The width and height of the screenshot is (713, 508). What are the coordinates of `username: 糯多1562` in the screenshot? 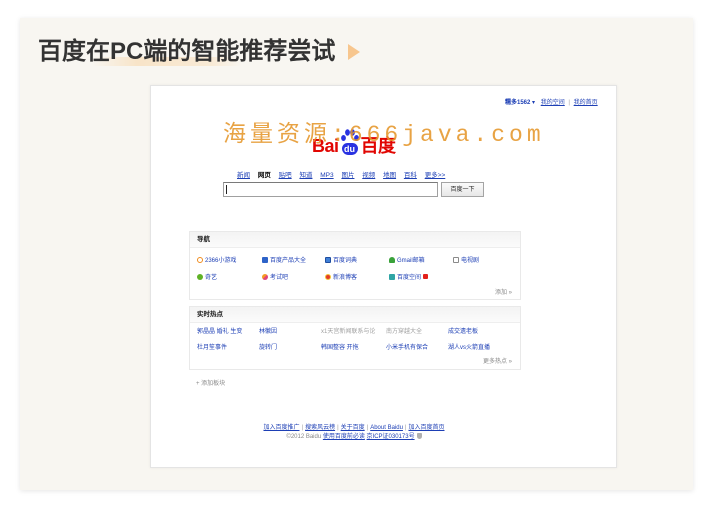 It's located at (518, 103).